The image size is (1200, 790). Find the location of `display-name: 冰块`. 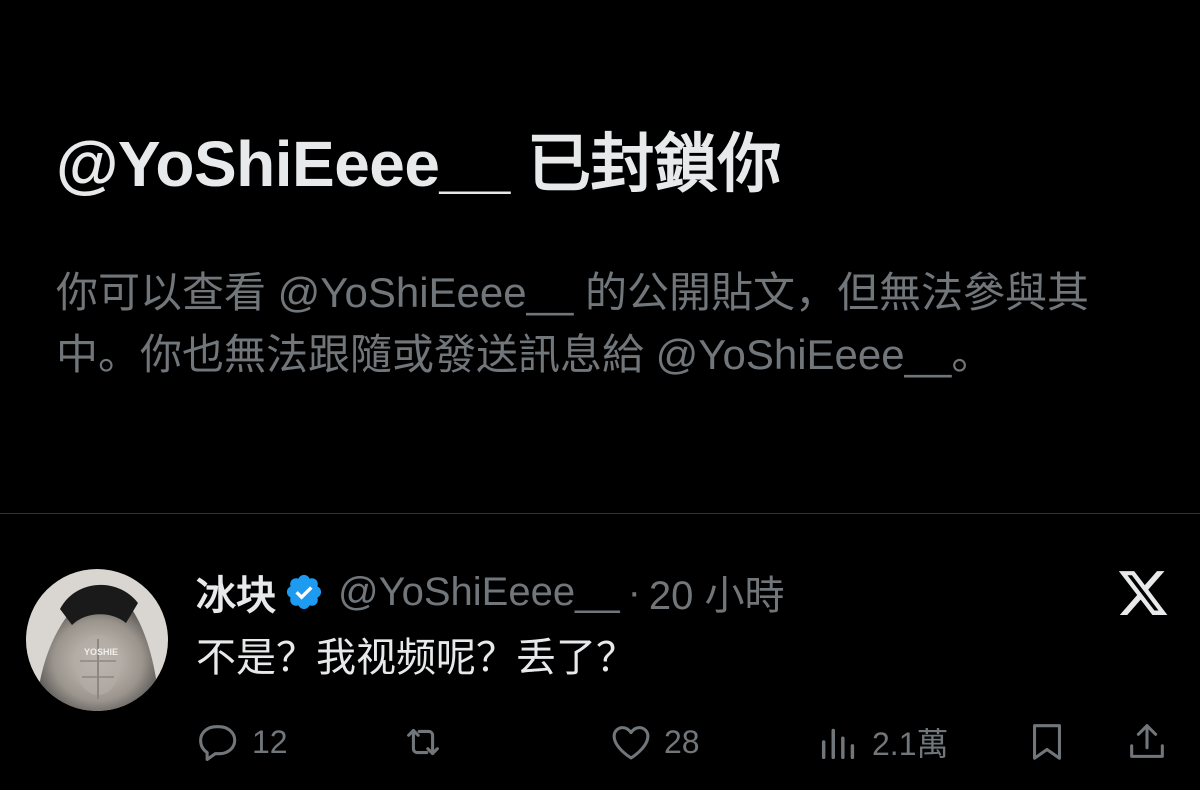

display-name: 冰块 is located at coordinates (236, 592).